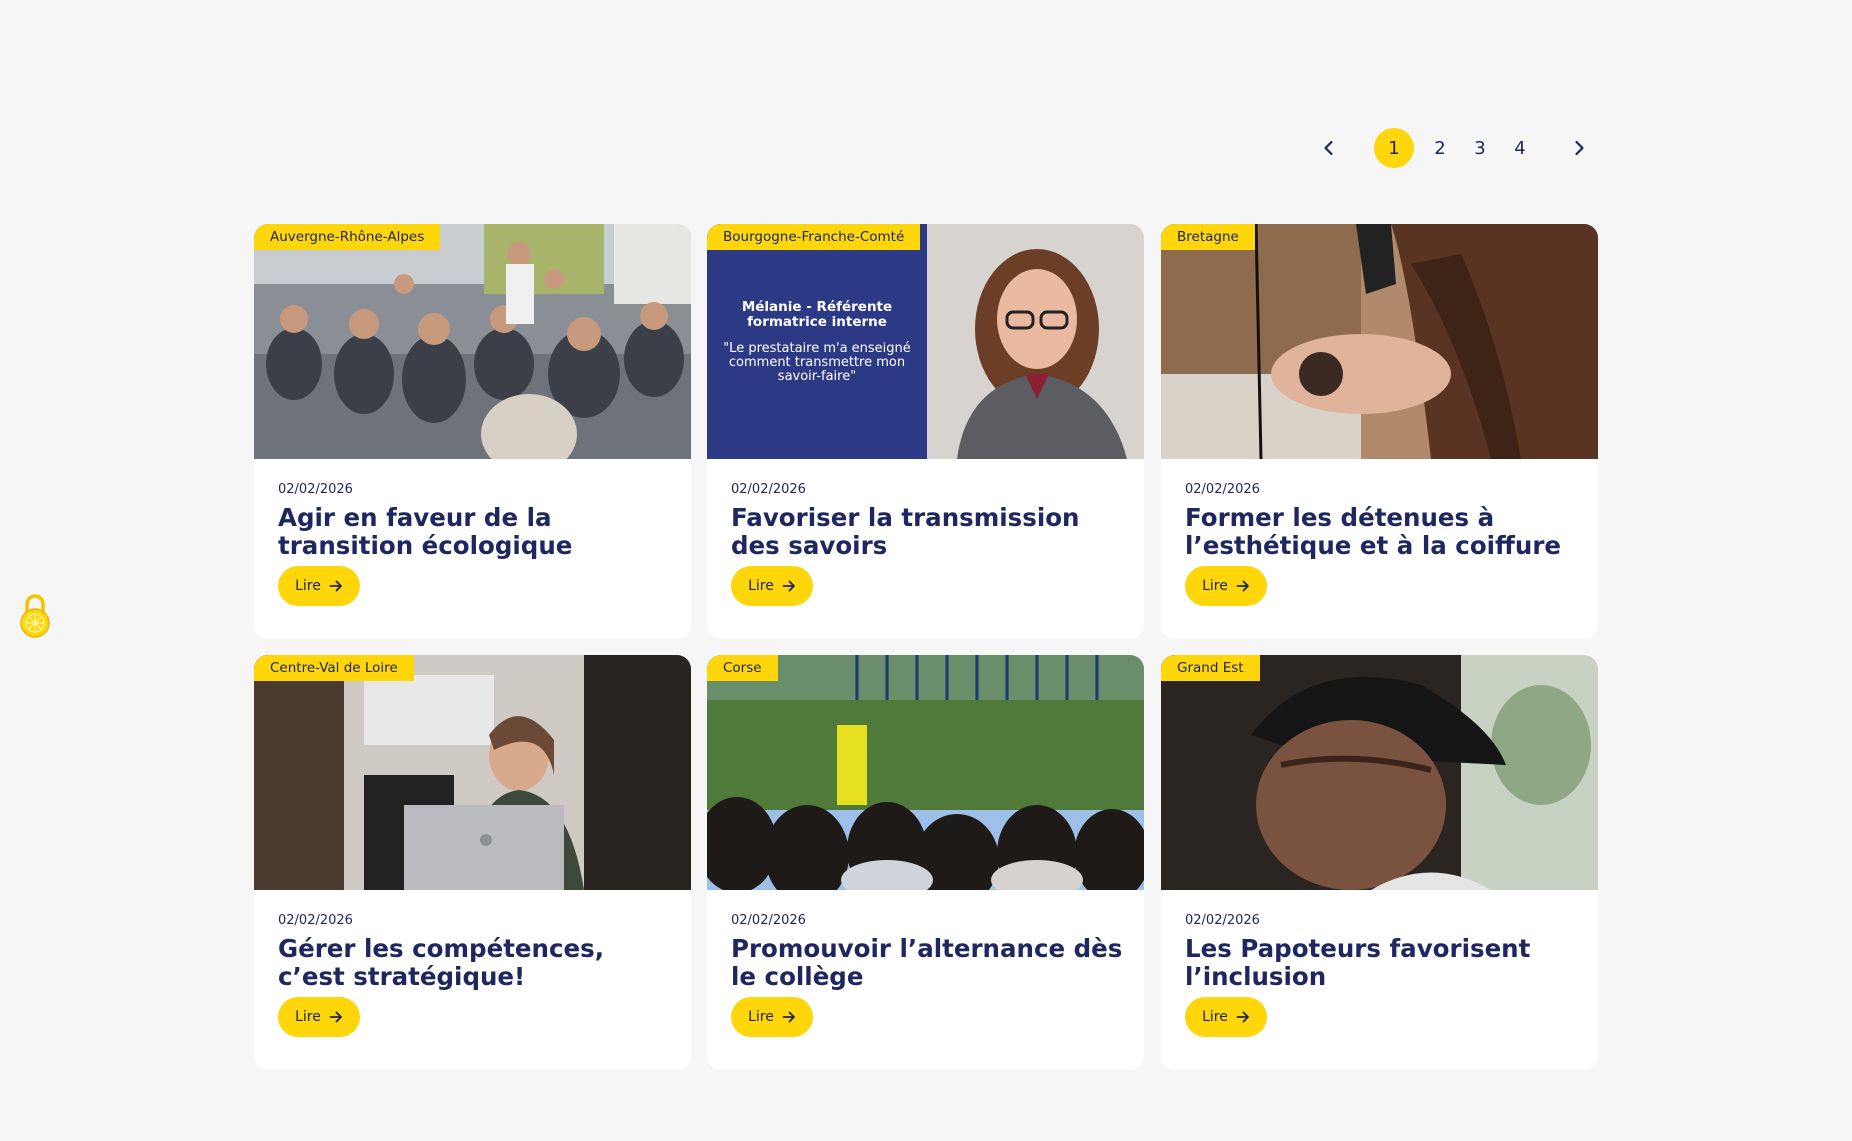  What do you see at coordinates (1329, 148) in the screenshot?
I see `chevron-left-icon` at bounding box center [1329, 148].